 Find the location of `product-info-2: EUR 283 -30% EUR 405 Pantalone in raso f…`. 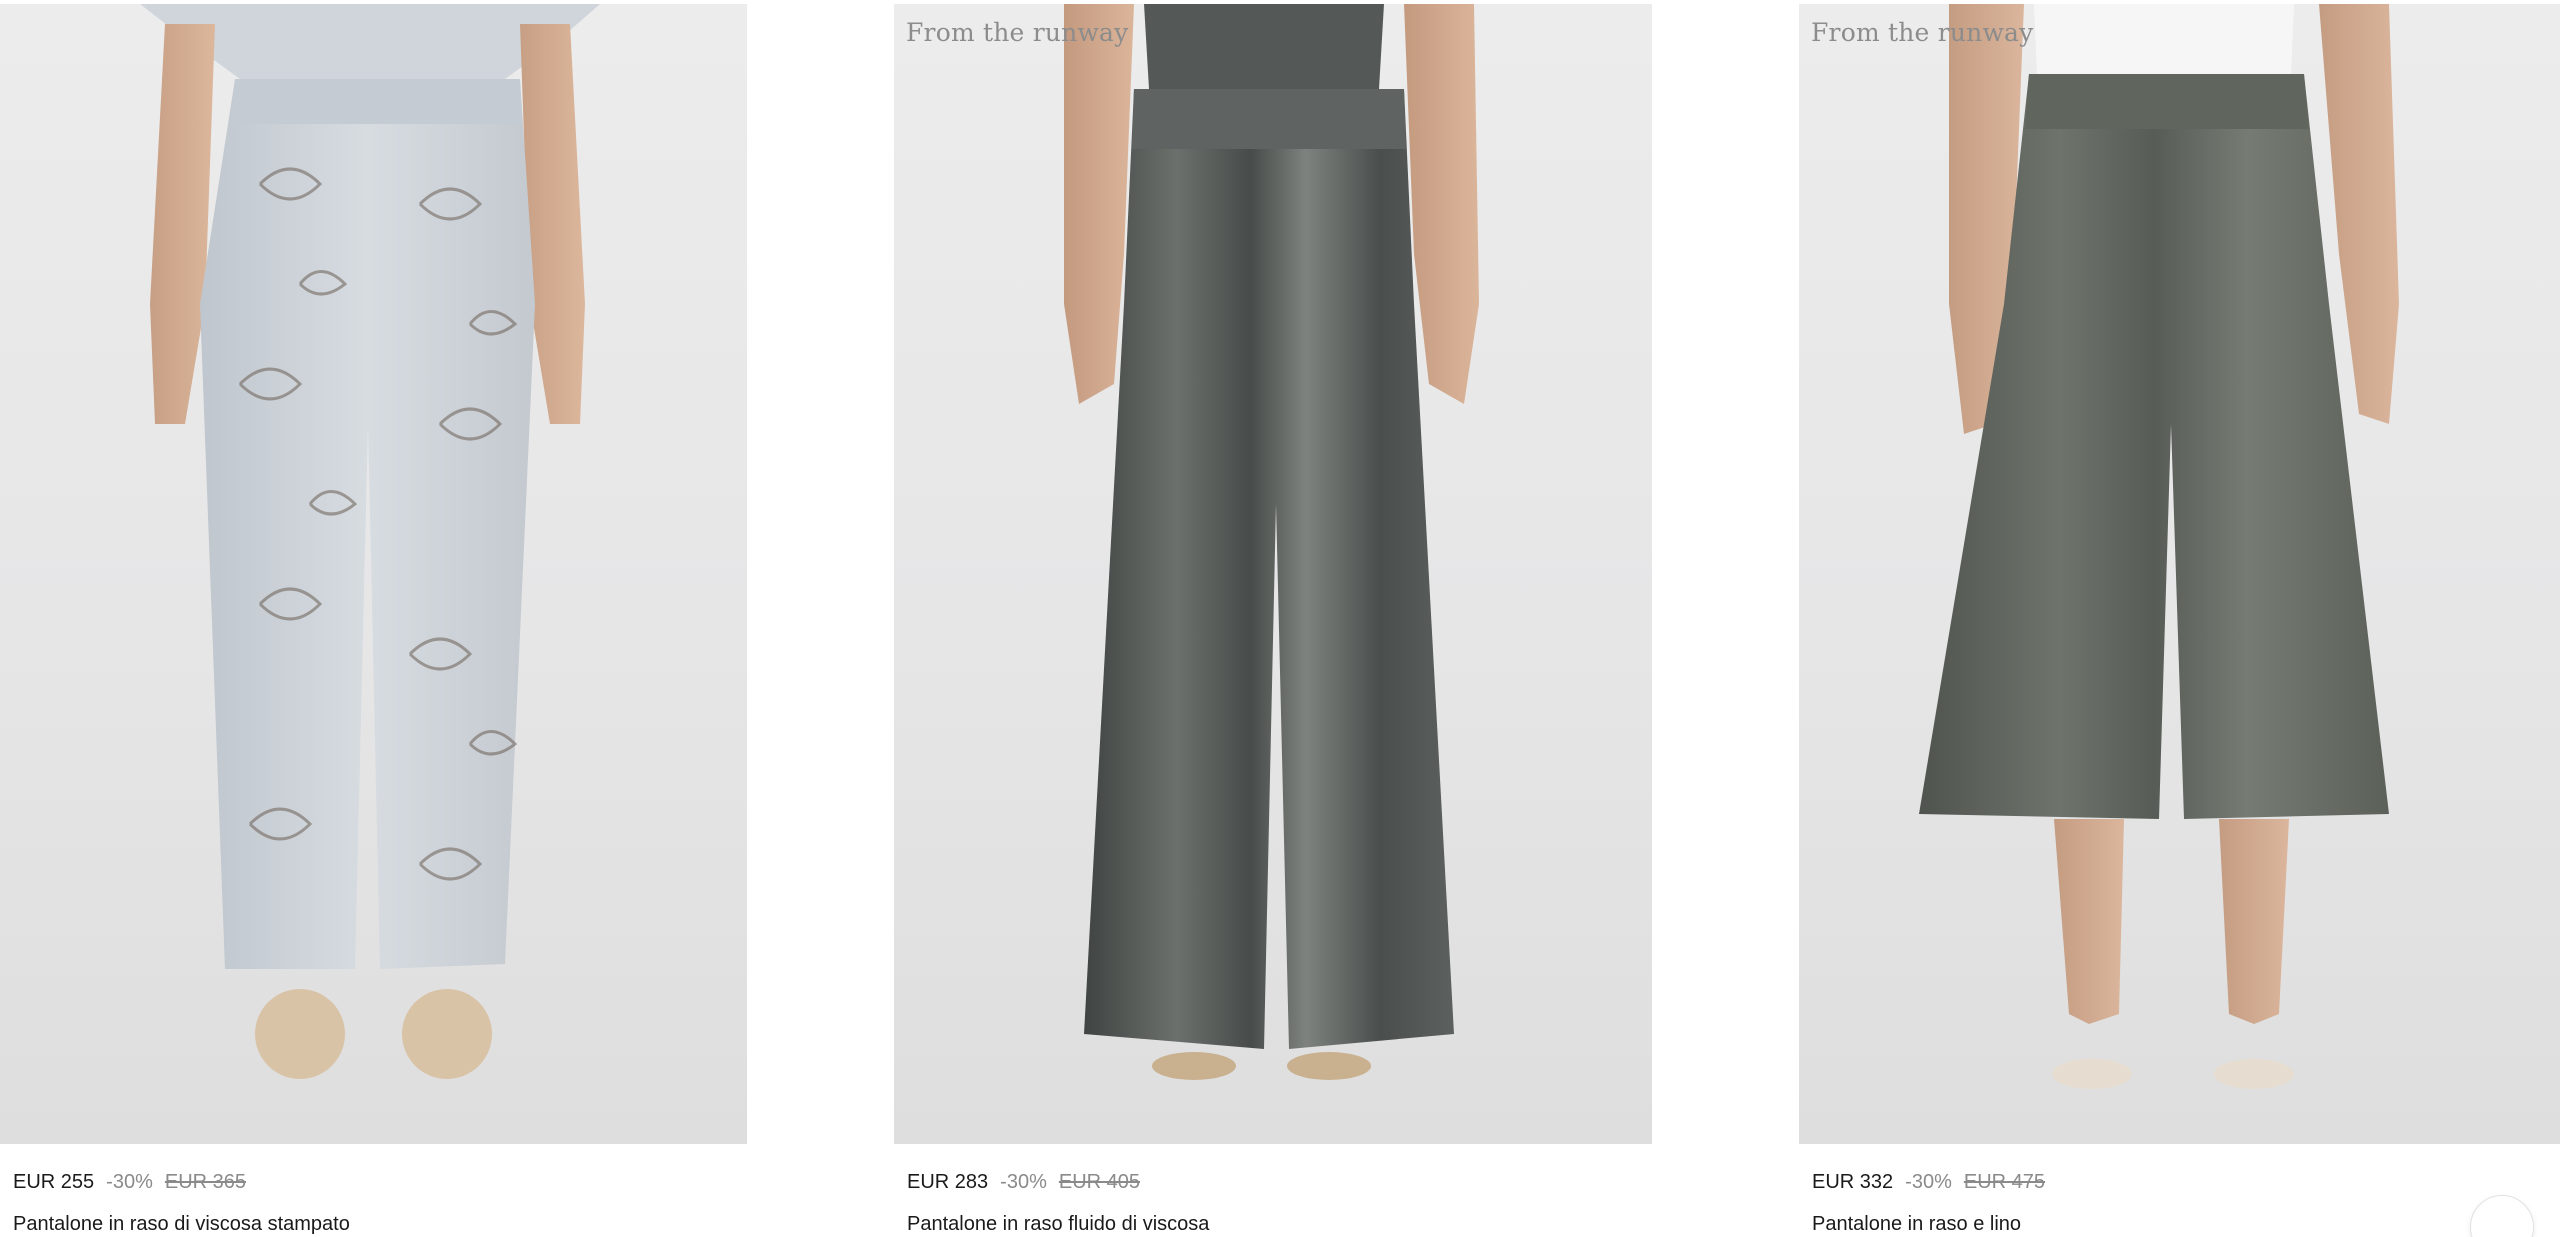

product-info-2: EUR 283 -30% EUR 405 Pantalone in raso f… is located at coordinates (1273, 1203).